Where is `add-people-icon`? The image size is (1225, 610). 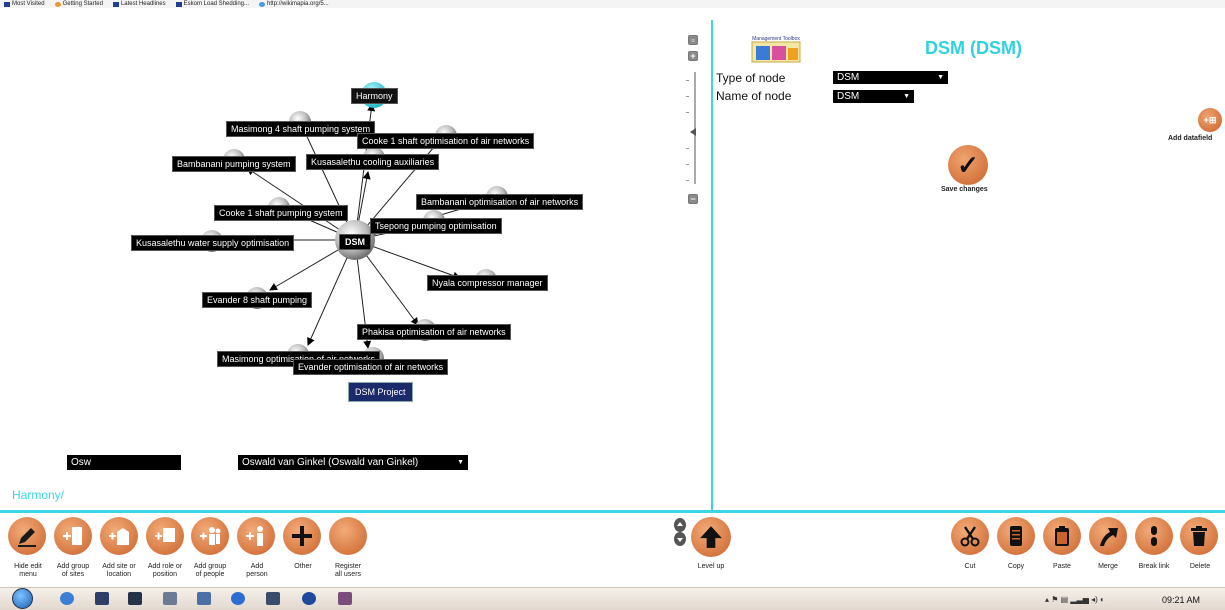
add-people-icon is located at coordinates (210, 536).